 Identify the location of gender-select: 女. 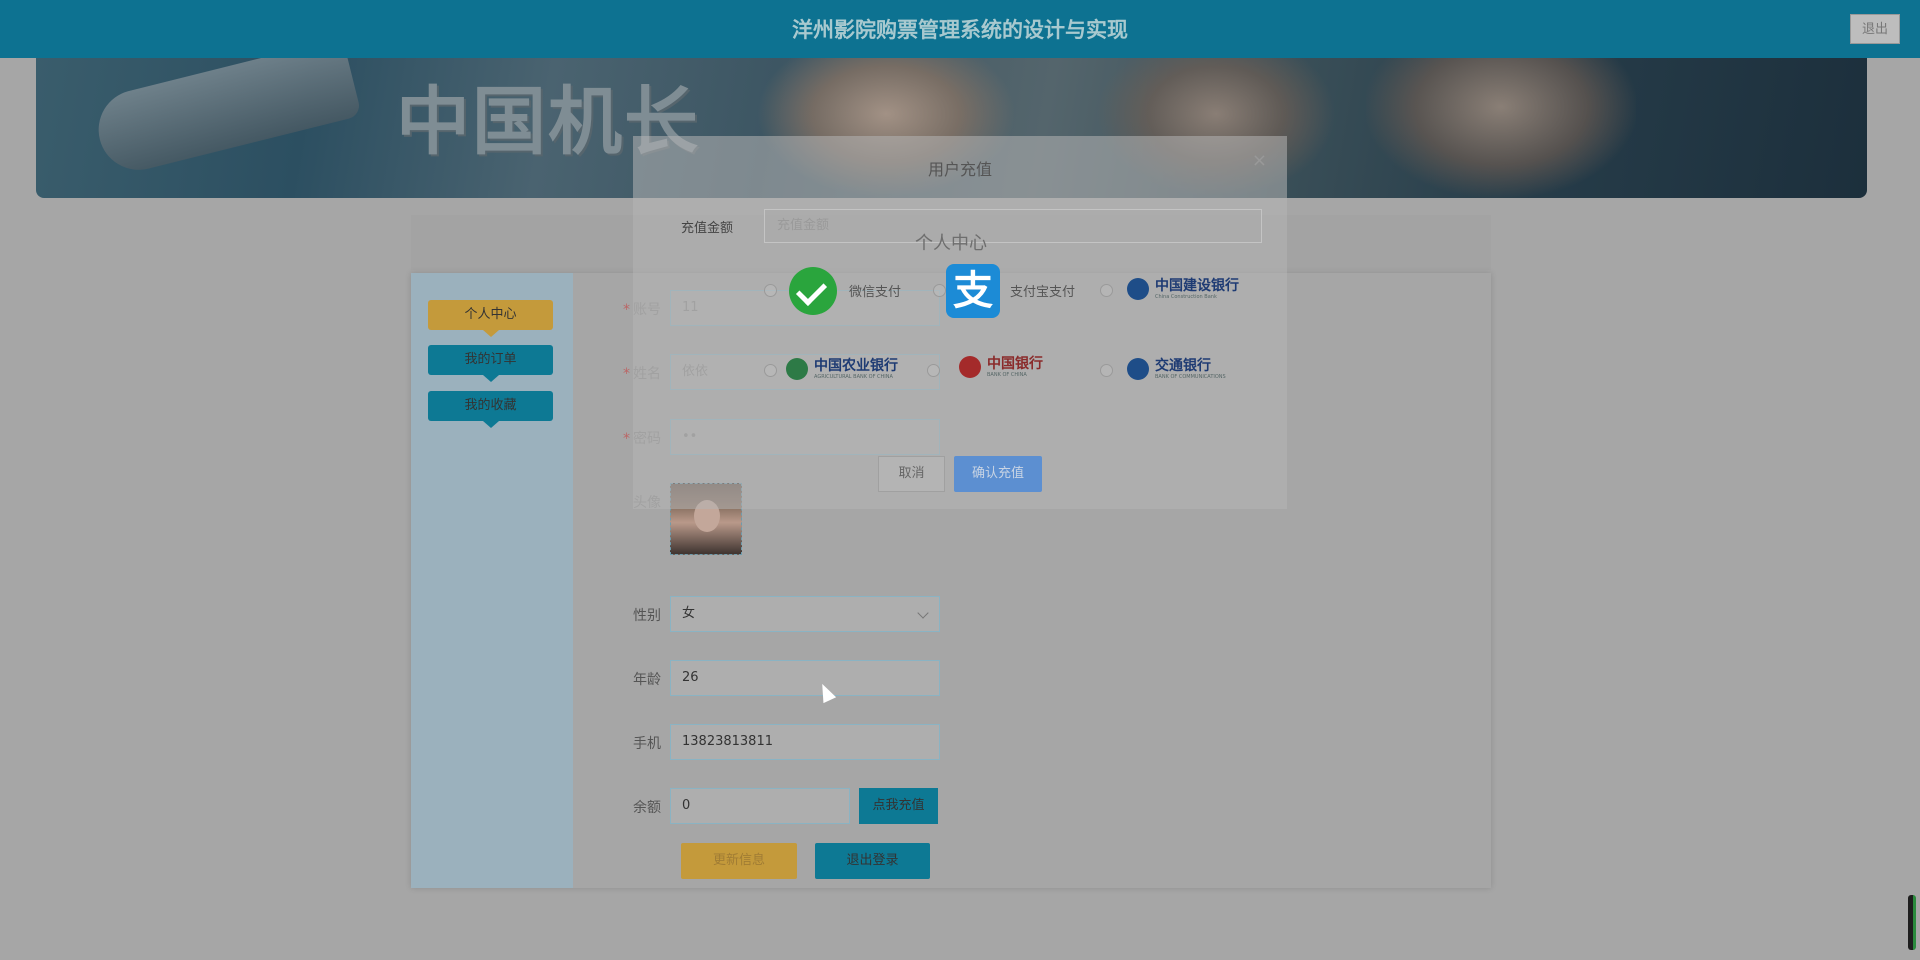
(805, 614).